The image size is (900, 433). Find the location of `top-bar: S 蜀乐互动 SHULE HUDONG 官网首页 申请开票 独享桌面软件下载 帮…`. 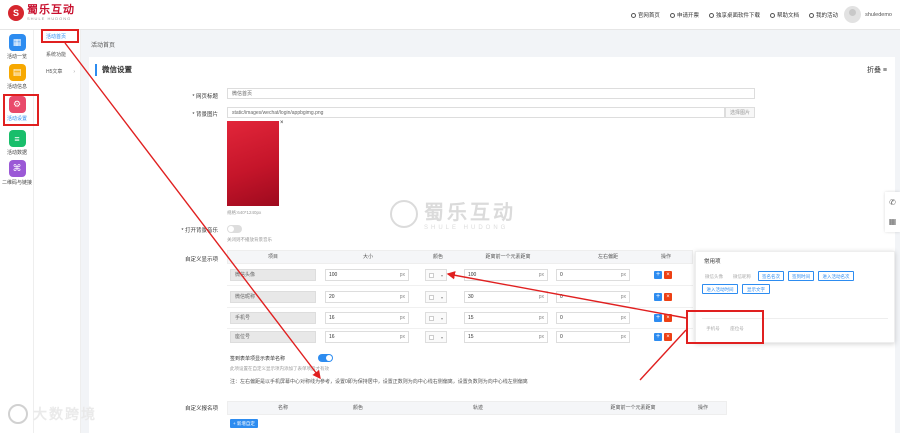

top-bar: S 蜀乐互动 SHULE HUDONG 官网首页 申请开票 独享桌面软件下载 帮… is located at coordinates (450, 15).